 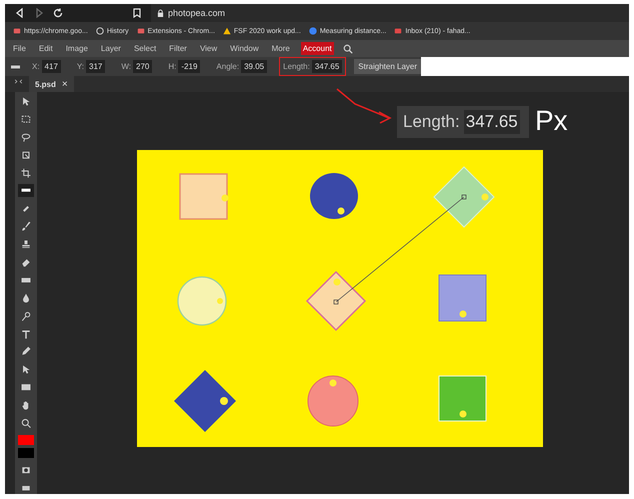 I want to click on triangle-icon, so click(x=226, y=31).